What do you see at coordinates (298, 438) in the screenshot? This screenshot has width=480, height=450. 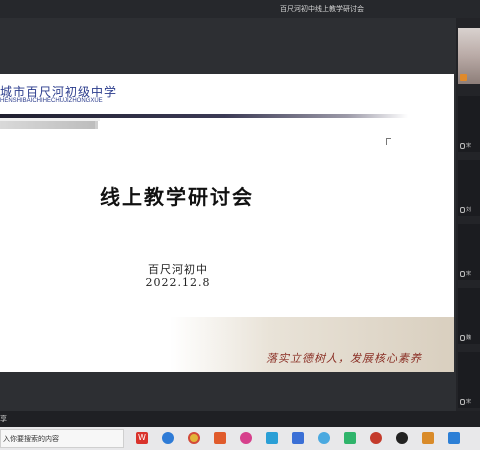 I see `file-icon` at bounding box center [298, 438].